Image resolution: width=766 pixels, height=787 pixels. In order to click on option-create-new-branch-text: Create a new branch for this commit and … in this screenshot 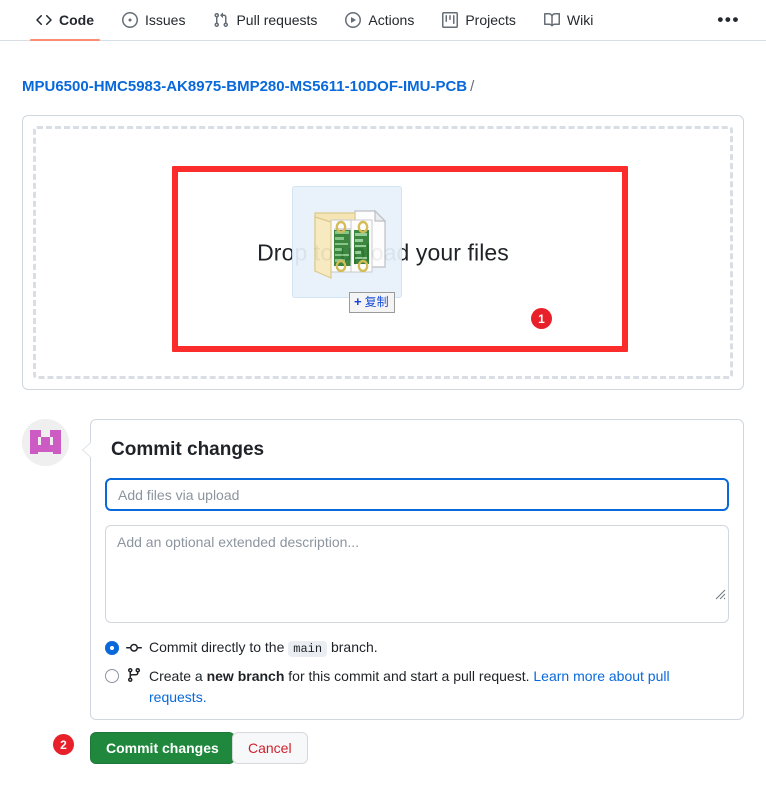, I will do `click(427, 687)`.